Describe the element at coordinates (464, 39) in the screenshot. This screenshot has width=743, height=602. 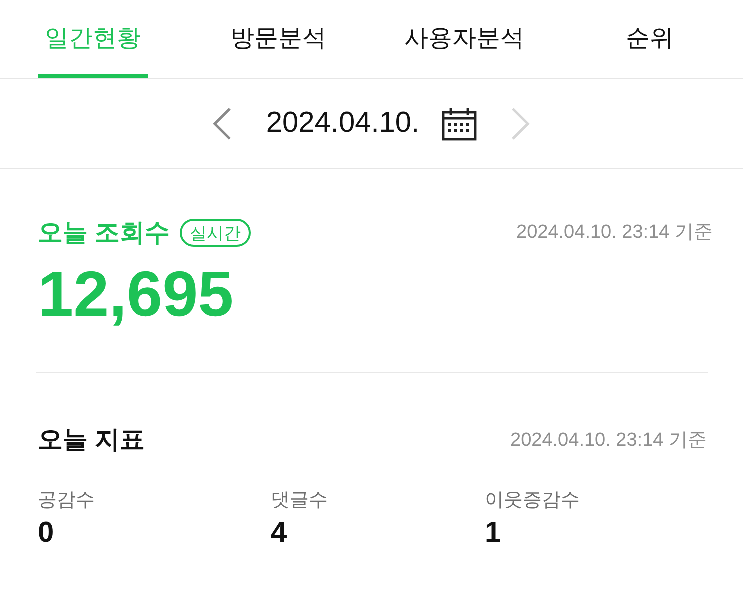
I see `tab: 사용자분석` at that location.